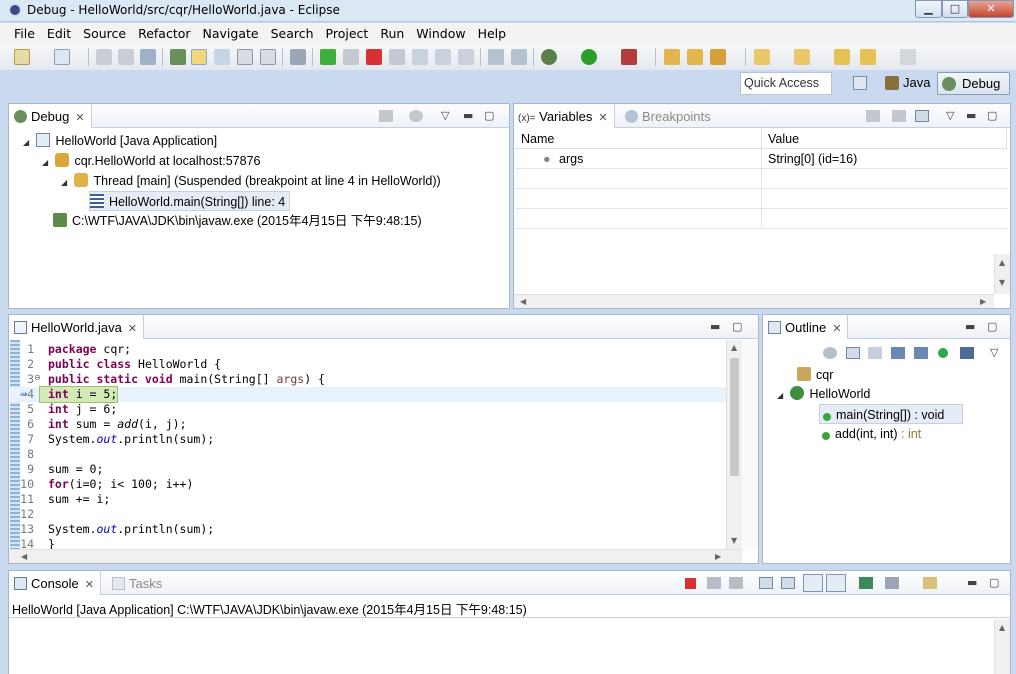  What do you see at coordinates (62, 57) in the screenshot?
I see `new-file-icon` at bounding box center [62, 57].